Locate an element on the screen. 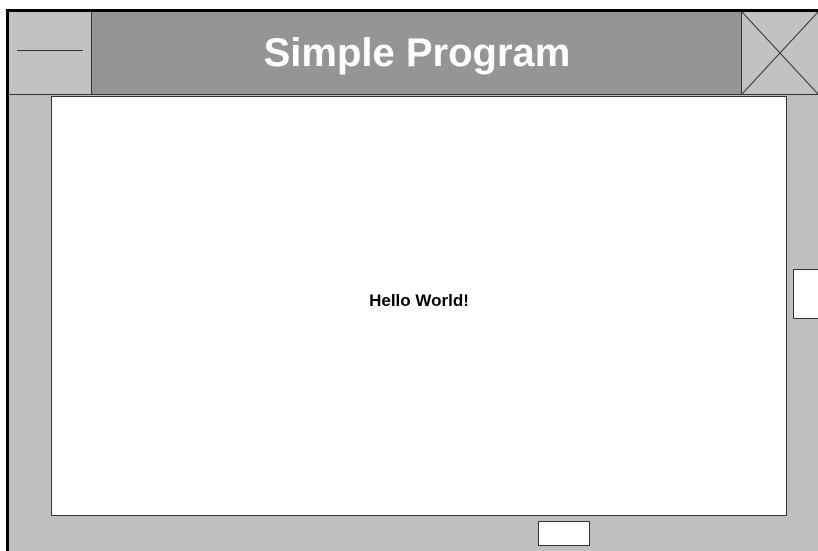  close-button is located at coordinates (779, 53).